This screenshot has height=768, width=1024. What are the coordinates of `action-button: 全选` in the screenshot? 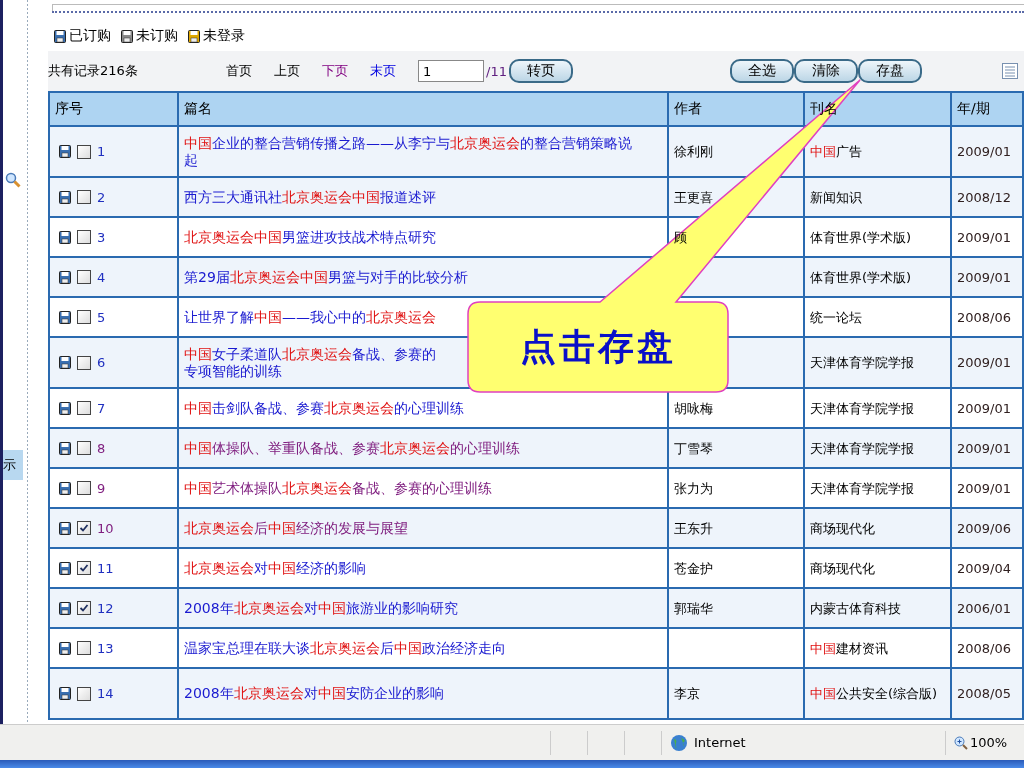 It's located at (762, 71).